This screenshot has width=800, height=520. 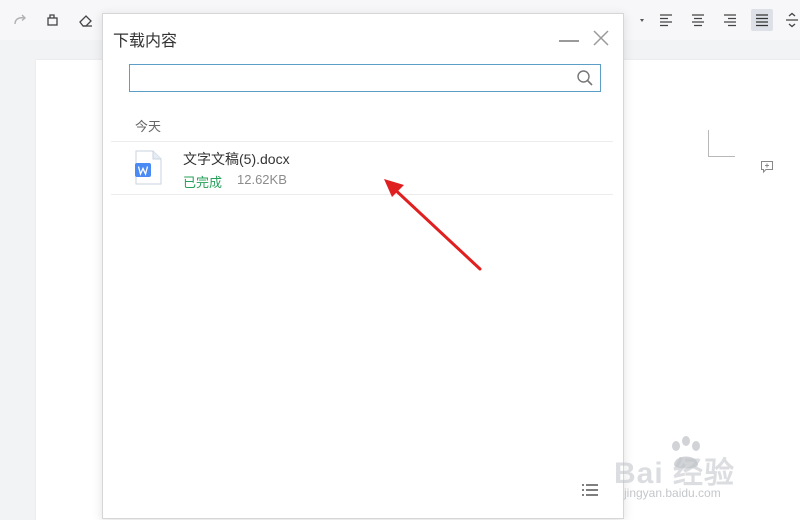 I want to click on file-name: 文字文稿(5).docx, so click(x=236, y=159).